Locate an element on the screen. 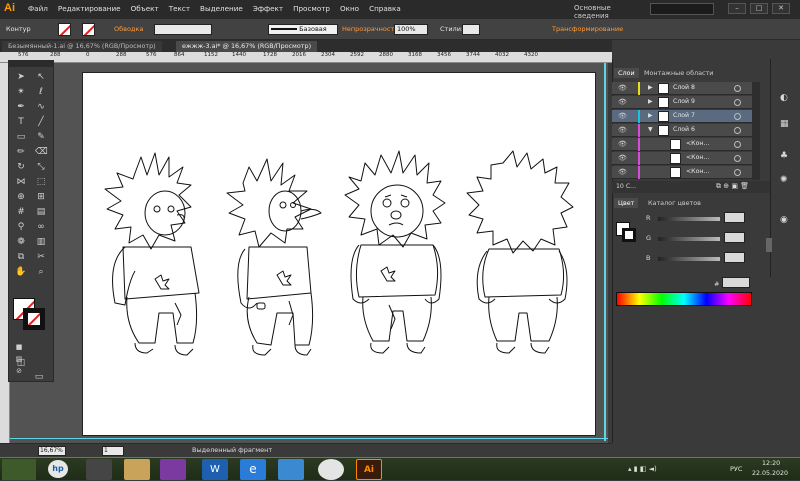 The height and width of the screenshot is (481, 800). workspace-switcher: Основные сведения is located at coordinates (610, 12).